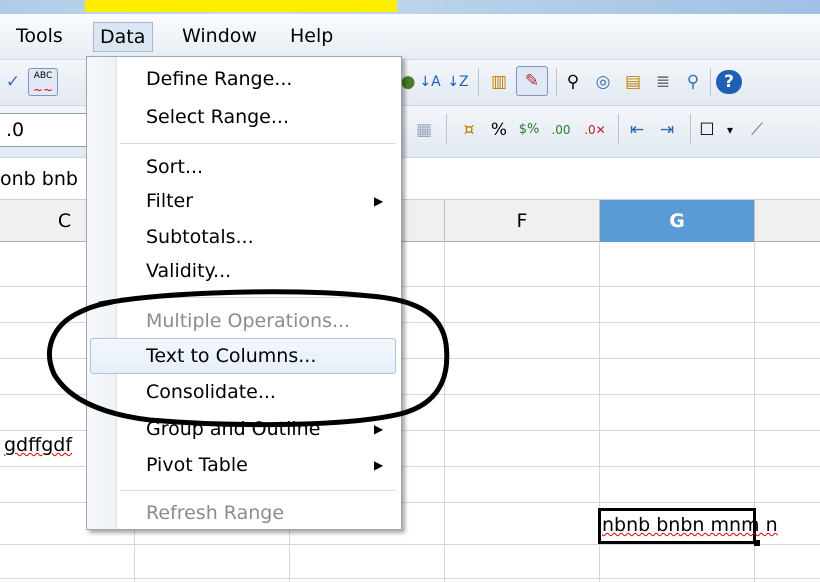  I want to click on spellcheck-icon: ✓, so click(13, 82).